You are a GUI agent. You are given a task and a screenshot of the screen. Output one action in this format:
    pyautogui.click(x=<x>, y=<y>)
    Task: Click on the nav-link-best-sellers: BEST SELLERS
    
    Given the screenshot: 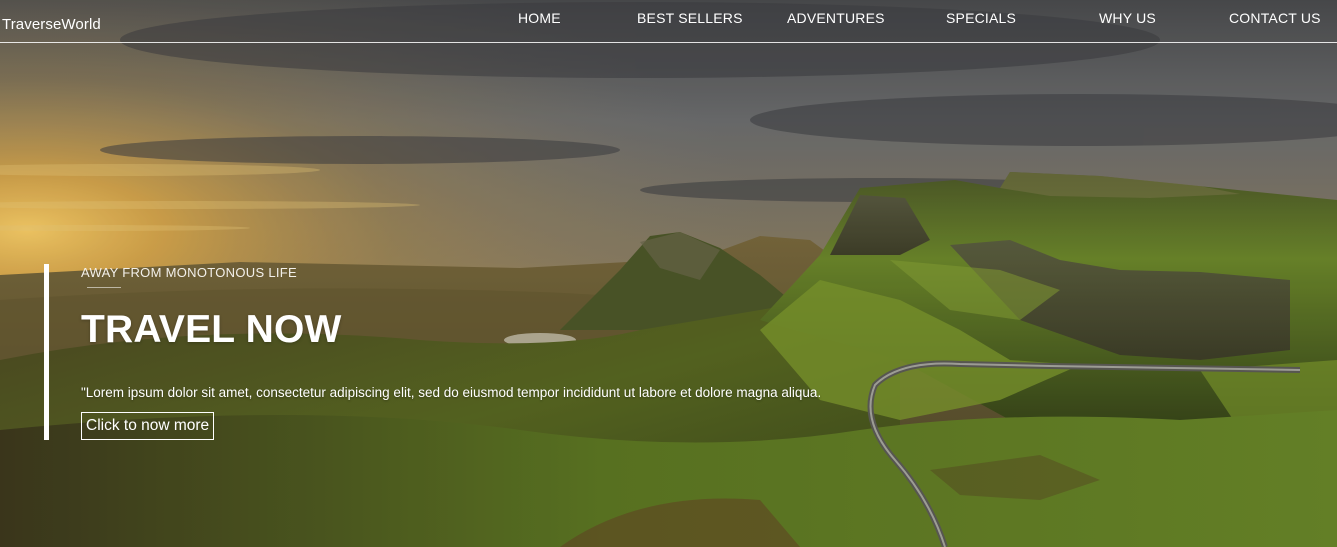 What is the action you would take?
    pyautogui.click(x=690, y=18)
    